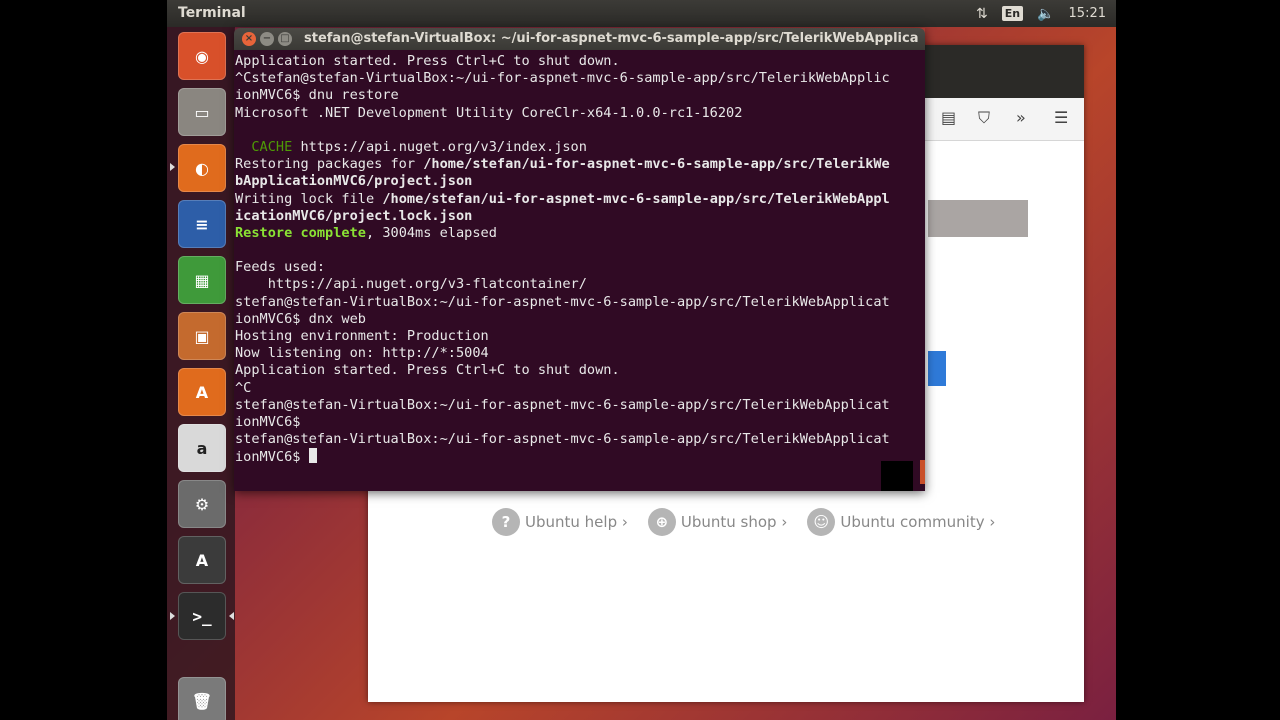  Describe the element at coordinates (1061, 117) in the screenshot. I see `hamburger-menu-icon: ☰` at that location.